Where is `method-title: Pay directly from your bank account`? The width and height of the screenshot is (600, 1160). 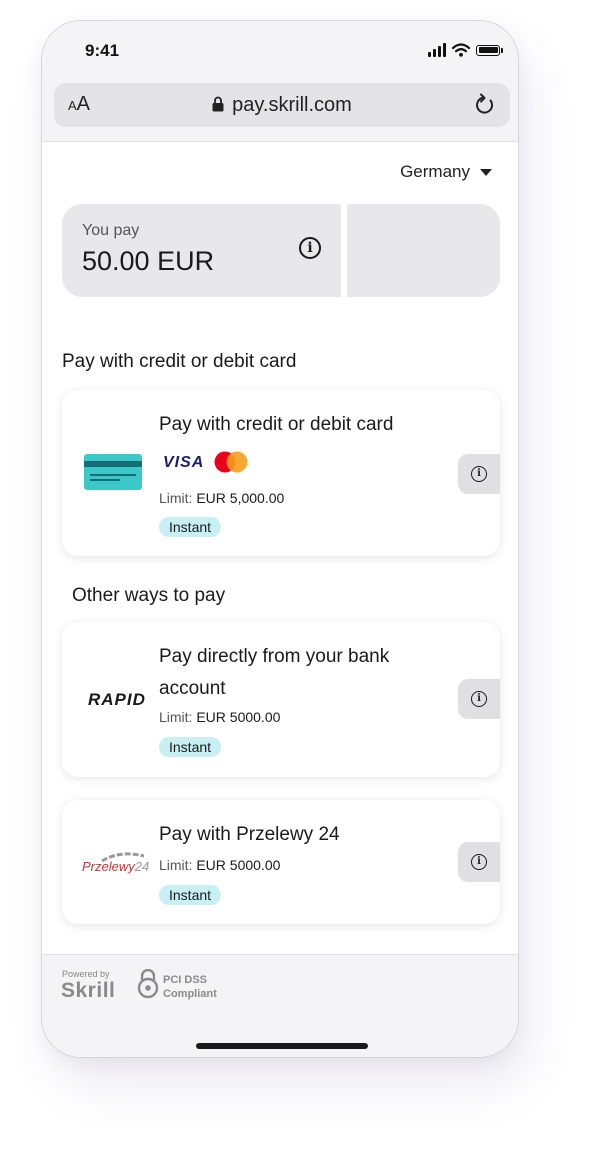 method-title: Pay directly from your bank account is located at coordinates (274, 672).